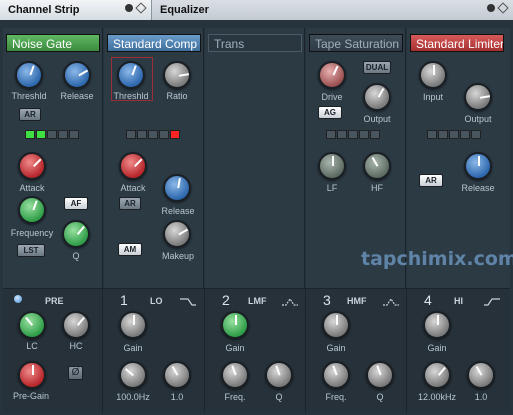 The image size is (513, 415). Describe the element at coordinates (428, 300) in the screenshot. I see `band-number: 4` at that location.